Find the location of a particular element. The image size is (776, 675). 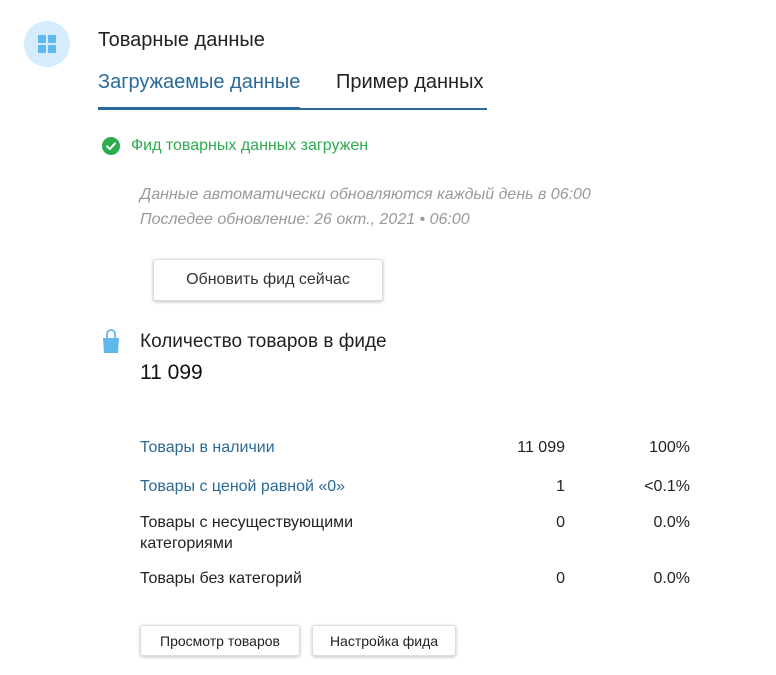

shopping-bag-icon is located at coordinates (111, 343).